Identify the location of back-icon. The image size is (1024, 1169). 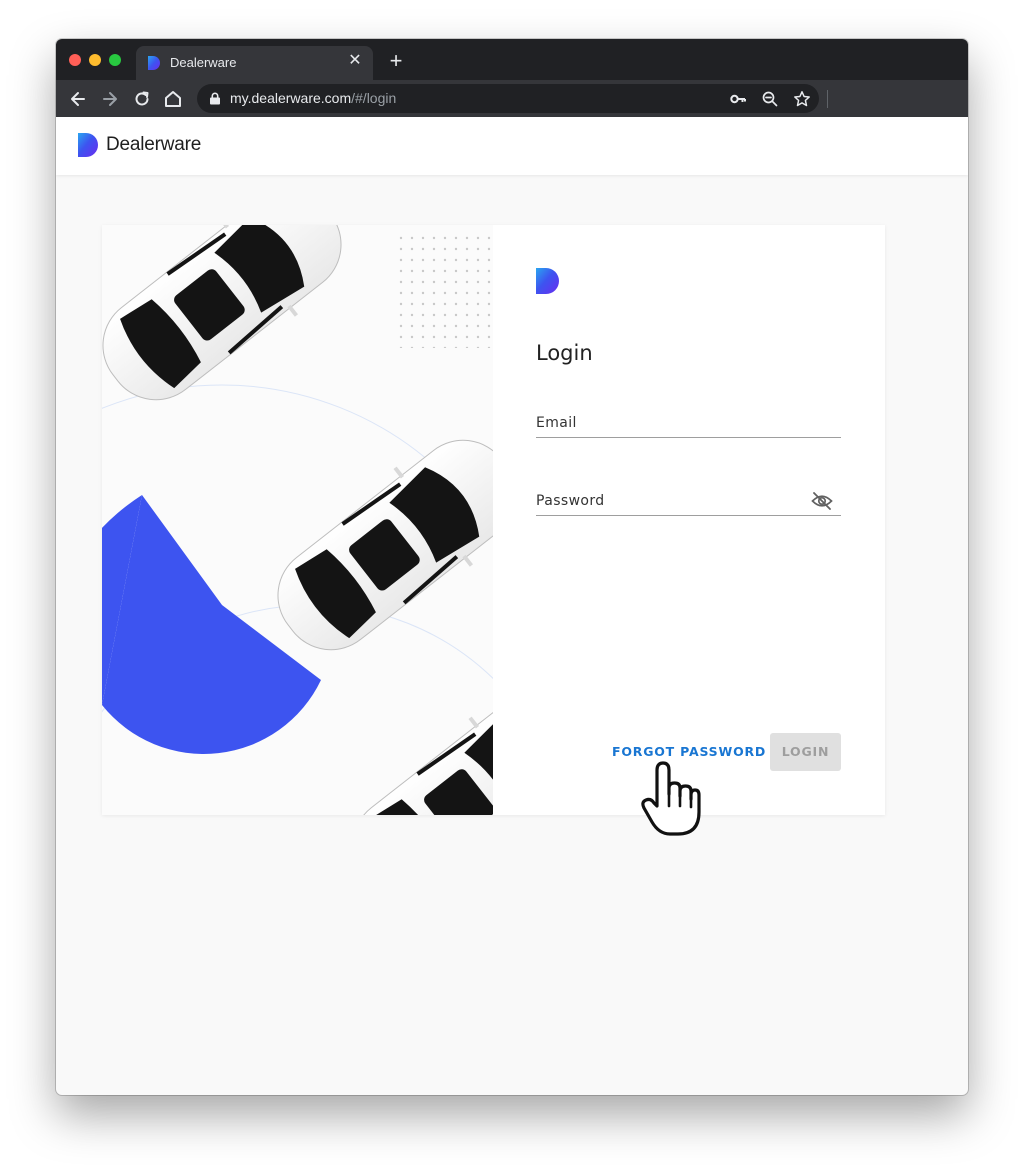
(78, 99).